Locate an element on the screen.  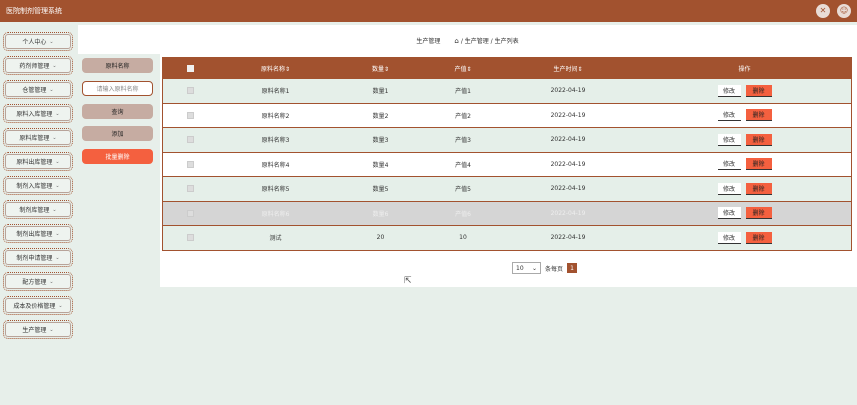
sidebar-item-material-inbound: 原料入库管理 ⌄ is located at coordinates (38, 113).